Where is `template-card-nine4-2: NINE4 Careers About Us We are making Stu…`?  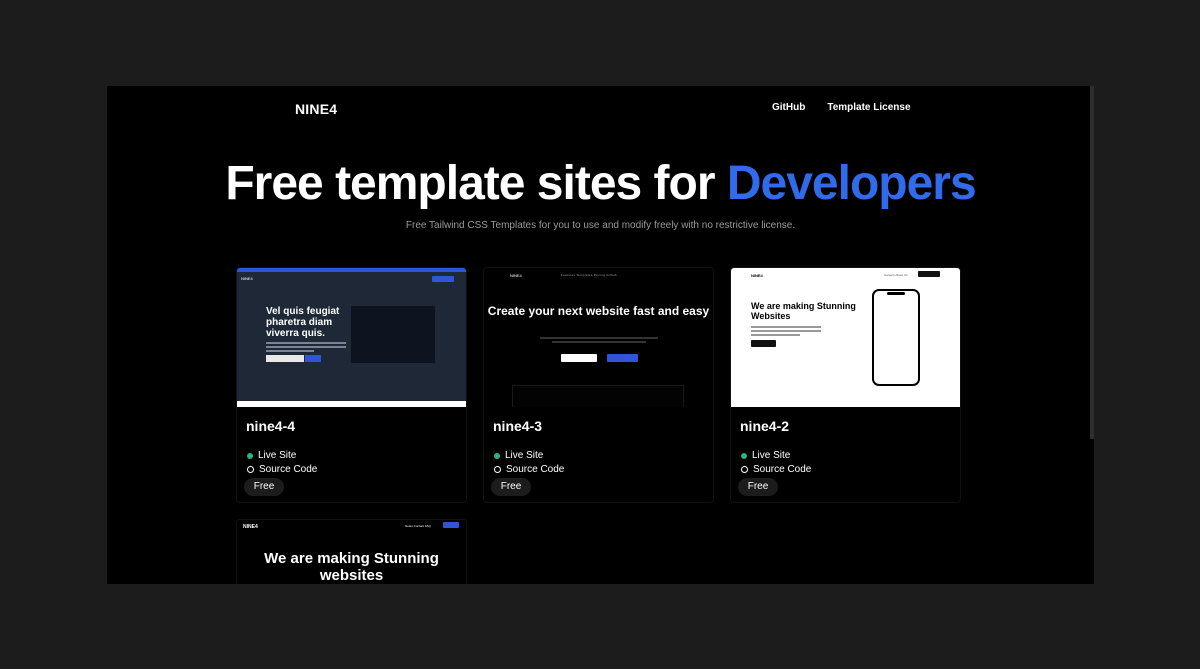 template-card-nine4-2: NINE4 Careers About Us We are making Stu… is located at coordinates (845, 385).